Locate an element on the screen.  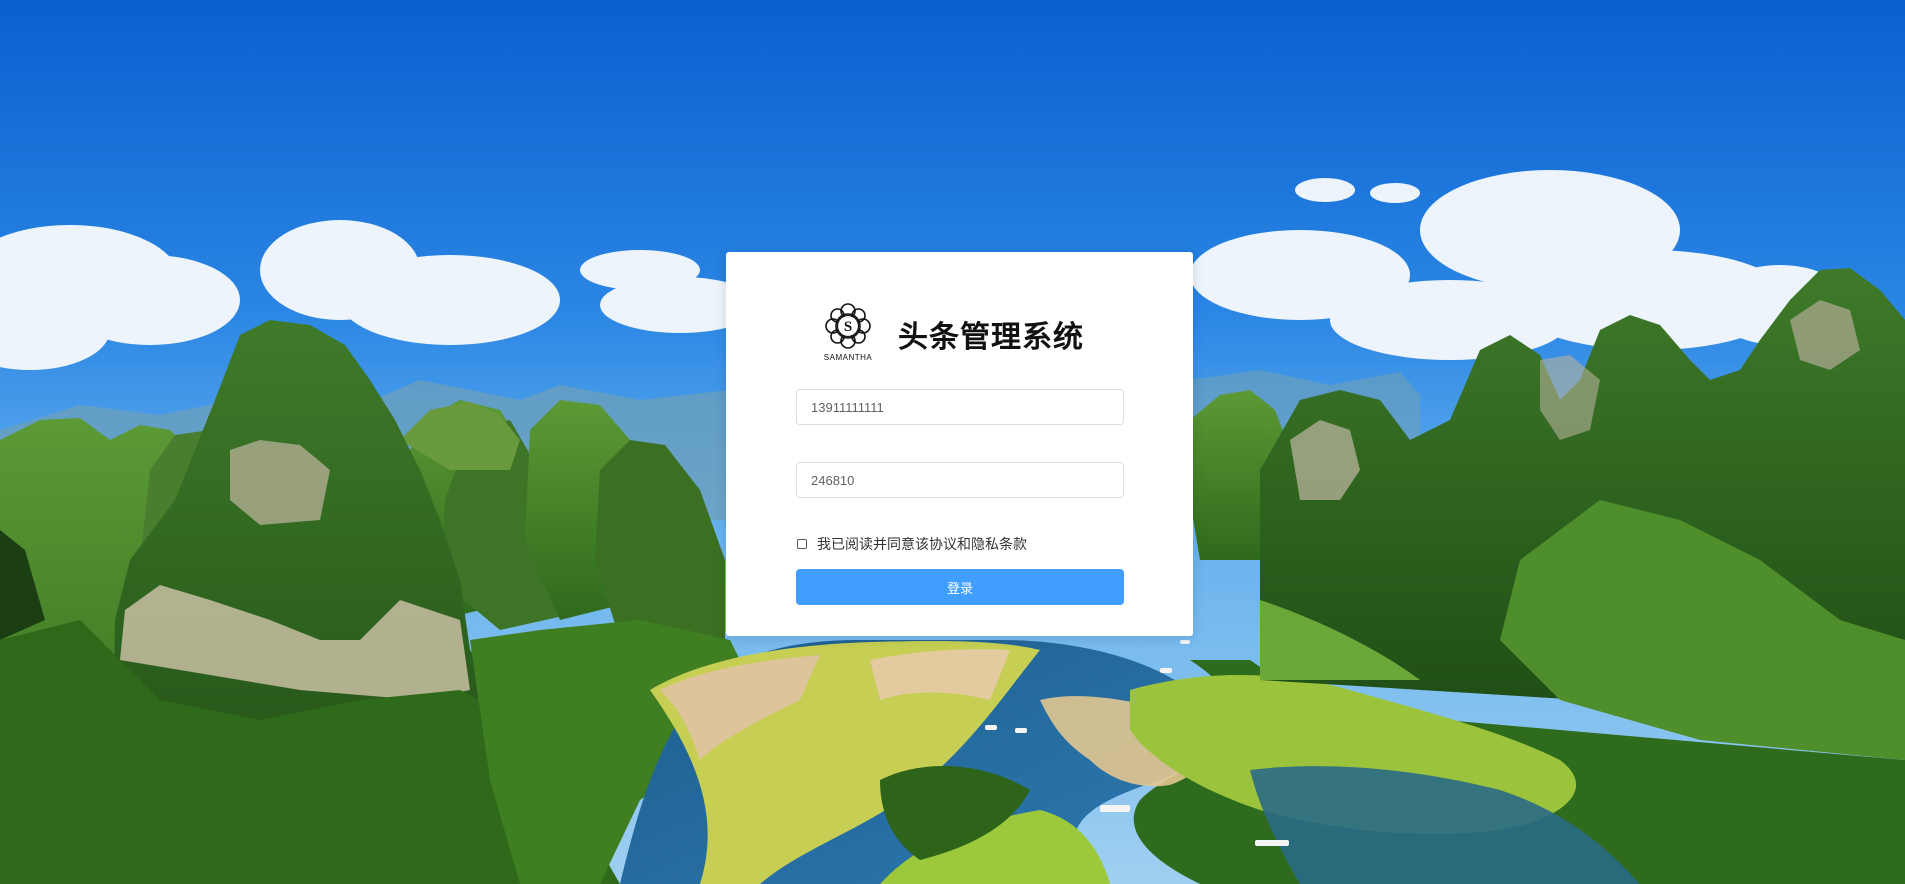
svg-text: S is located at coordinates (848, 327).